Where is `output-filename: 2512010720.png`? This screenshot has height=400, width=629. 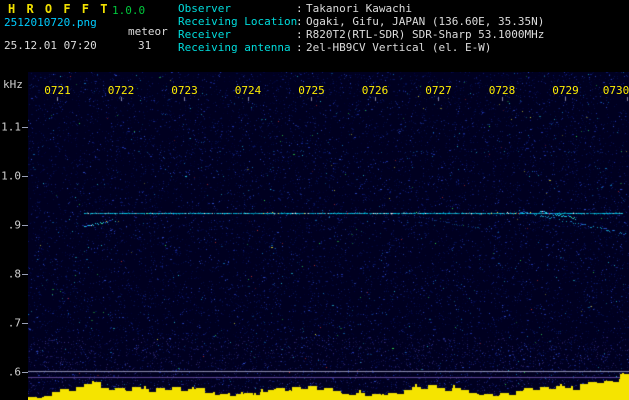
output-filename: 2512010720.png is located at coordinates (50, 22).